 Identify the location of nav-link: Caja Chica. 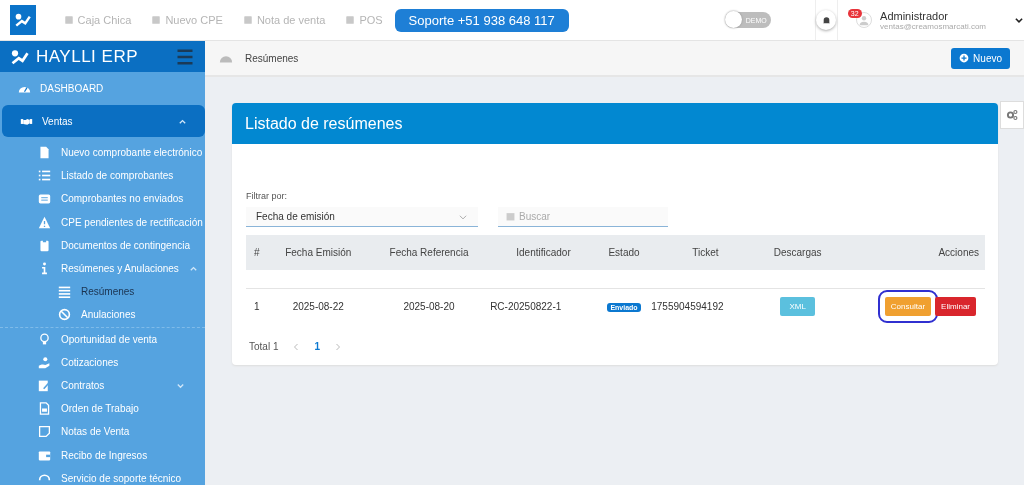
(97, 20).